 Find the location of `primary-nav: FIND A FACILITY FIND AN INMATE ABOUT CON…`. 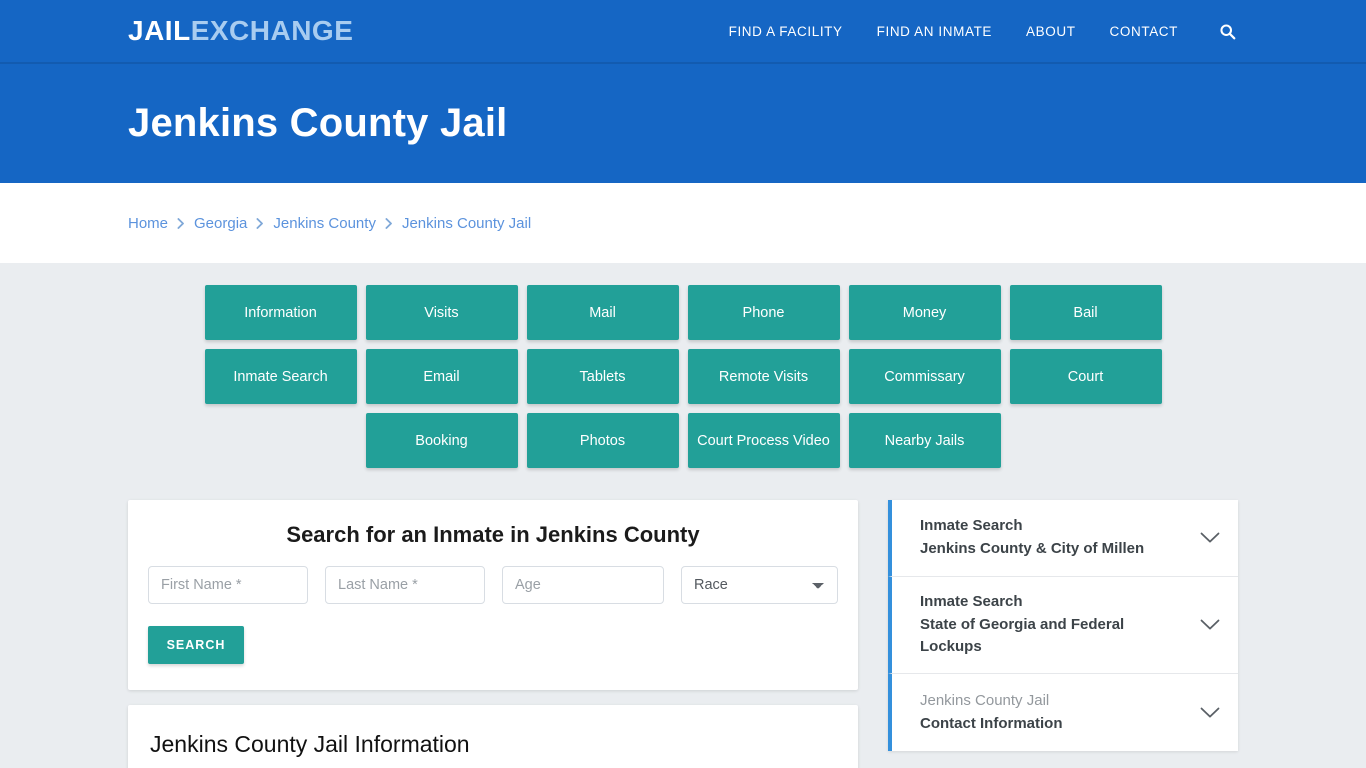

primary-nav: FIND A FACILITY FIND AN INMATE ABOUT CON… is located at coordinates (983, 31).